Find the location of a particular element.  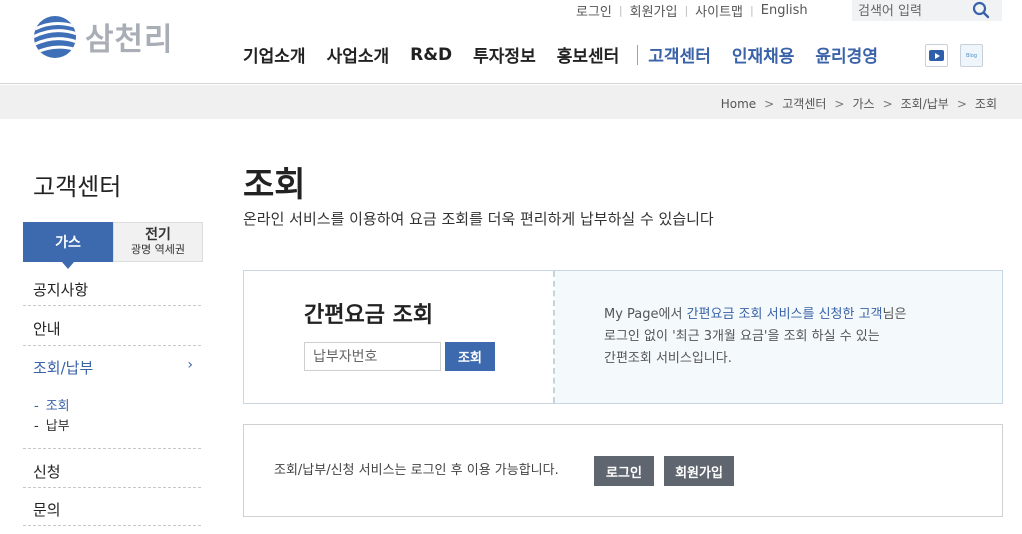

info-highlight: 간편요금 조회 서비스를 신청한 고객 is located at coordinates (784, 314).